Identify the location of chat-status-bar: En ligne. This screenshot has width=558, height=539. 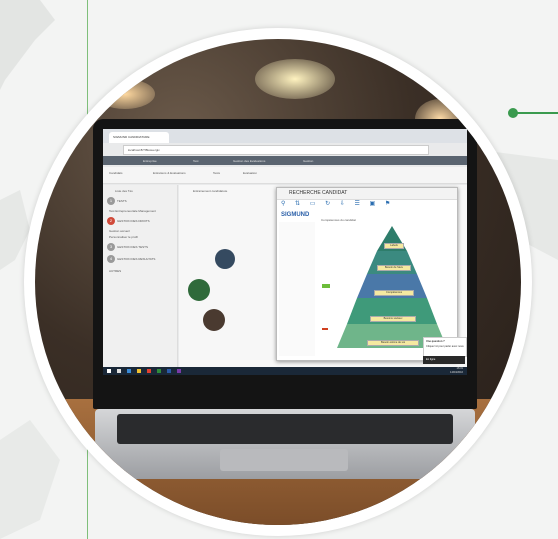
(444, 360).